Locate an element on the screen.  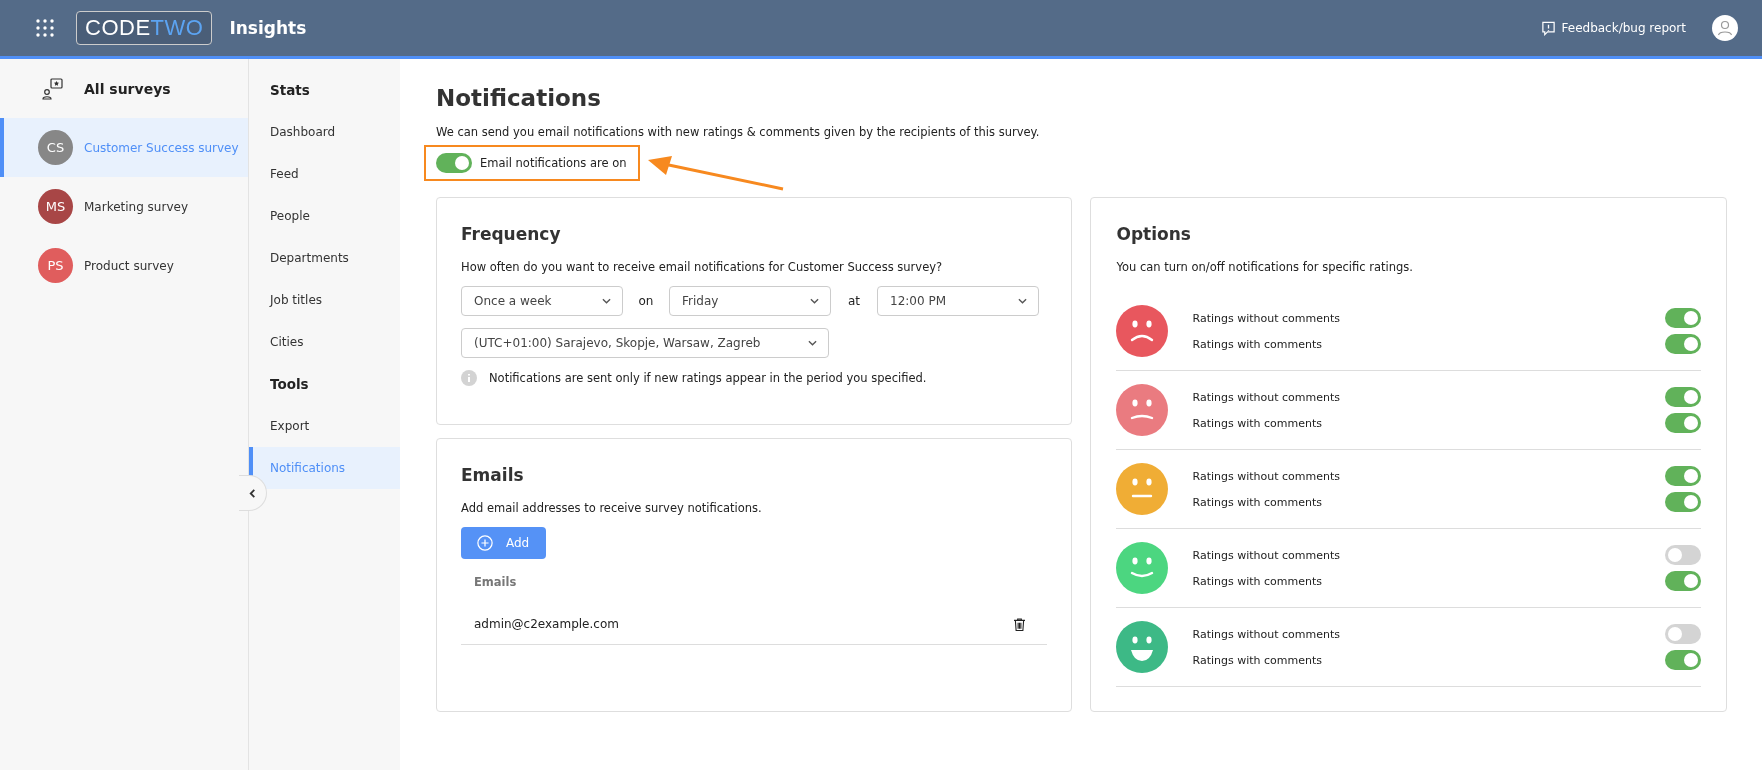
info-text: Notifications are sent only if new ratings appear in the period you specified. is located at coordinates (708, 378).